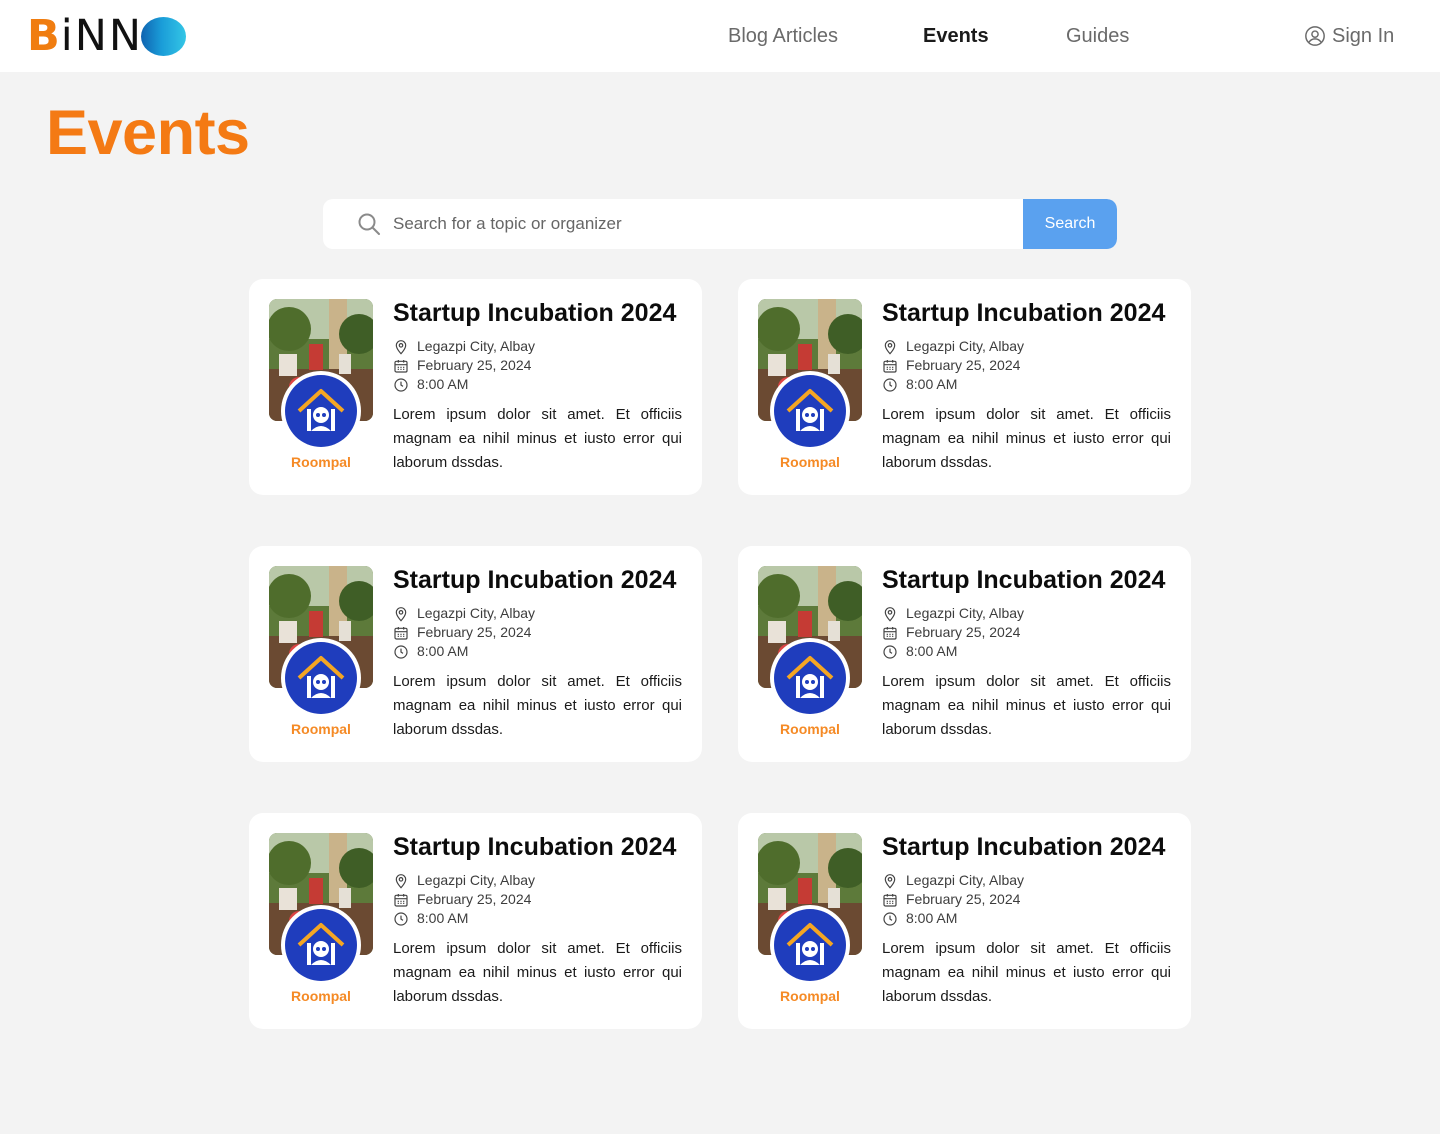 This screenshot has height=1134, width=1440. I want to click on binno-logo: B iNN, so click(107, 36).